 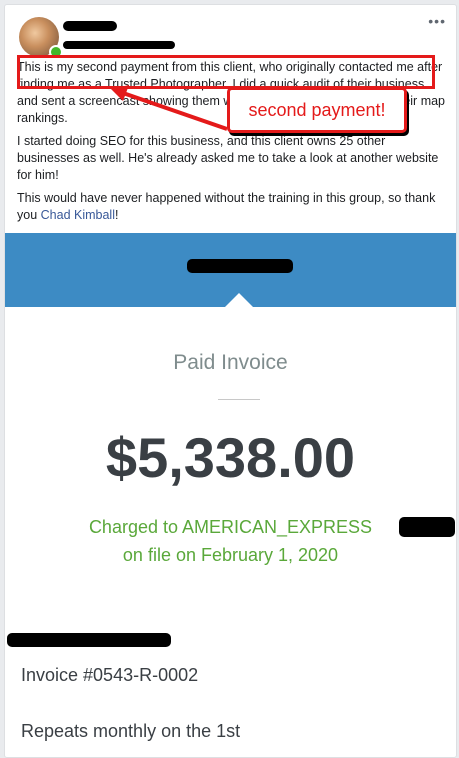 I want to click on charge-line-2: on file on February 1, 2020, so click(x=230, y=555).